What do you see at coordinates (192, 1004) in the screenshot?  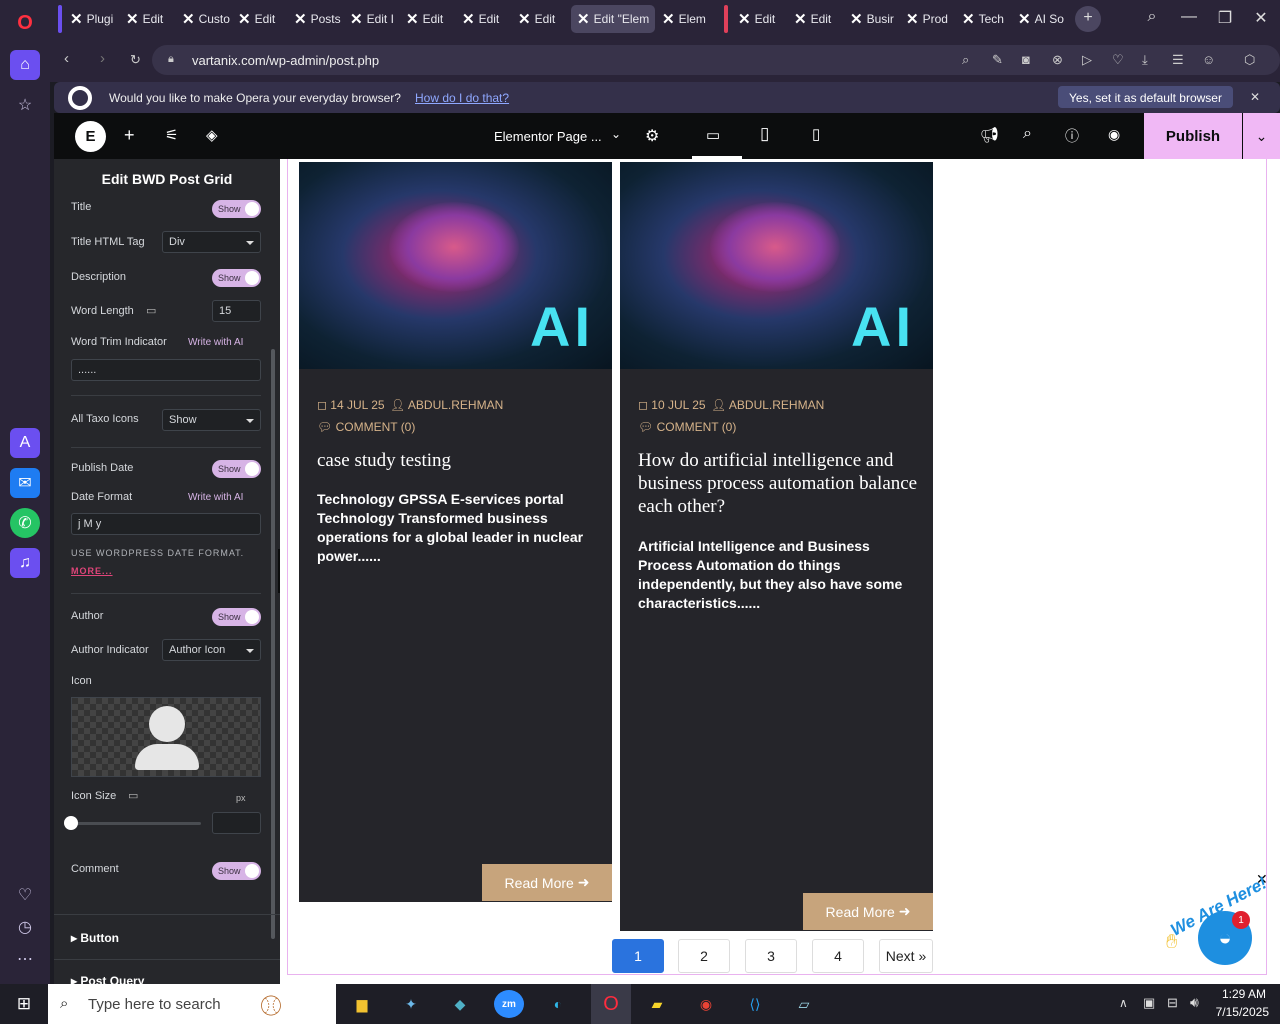 I see `taskbar-search-box: ⌕ Type here to search ⚾︎` at bounding box center [192, 1004].